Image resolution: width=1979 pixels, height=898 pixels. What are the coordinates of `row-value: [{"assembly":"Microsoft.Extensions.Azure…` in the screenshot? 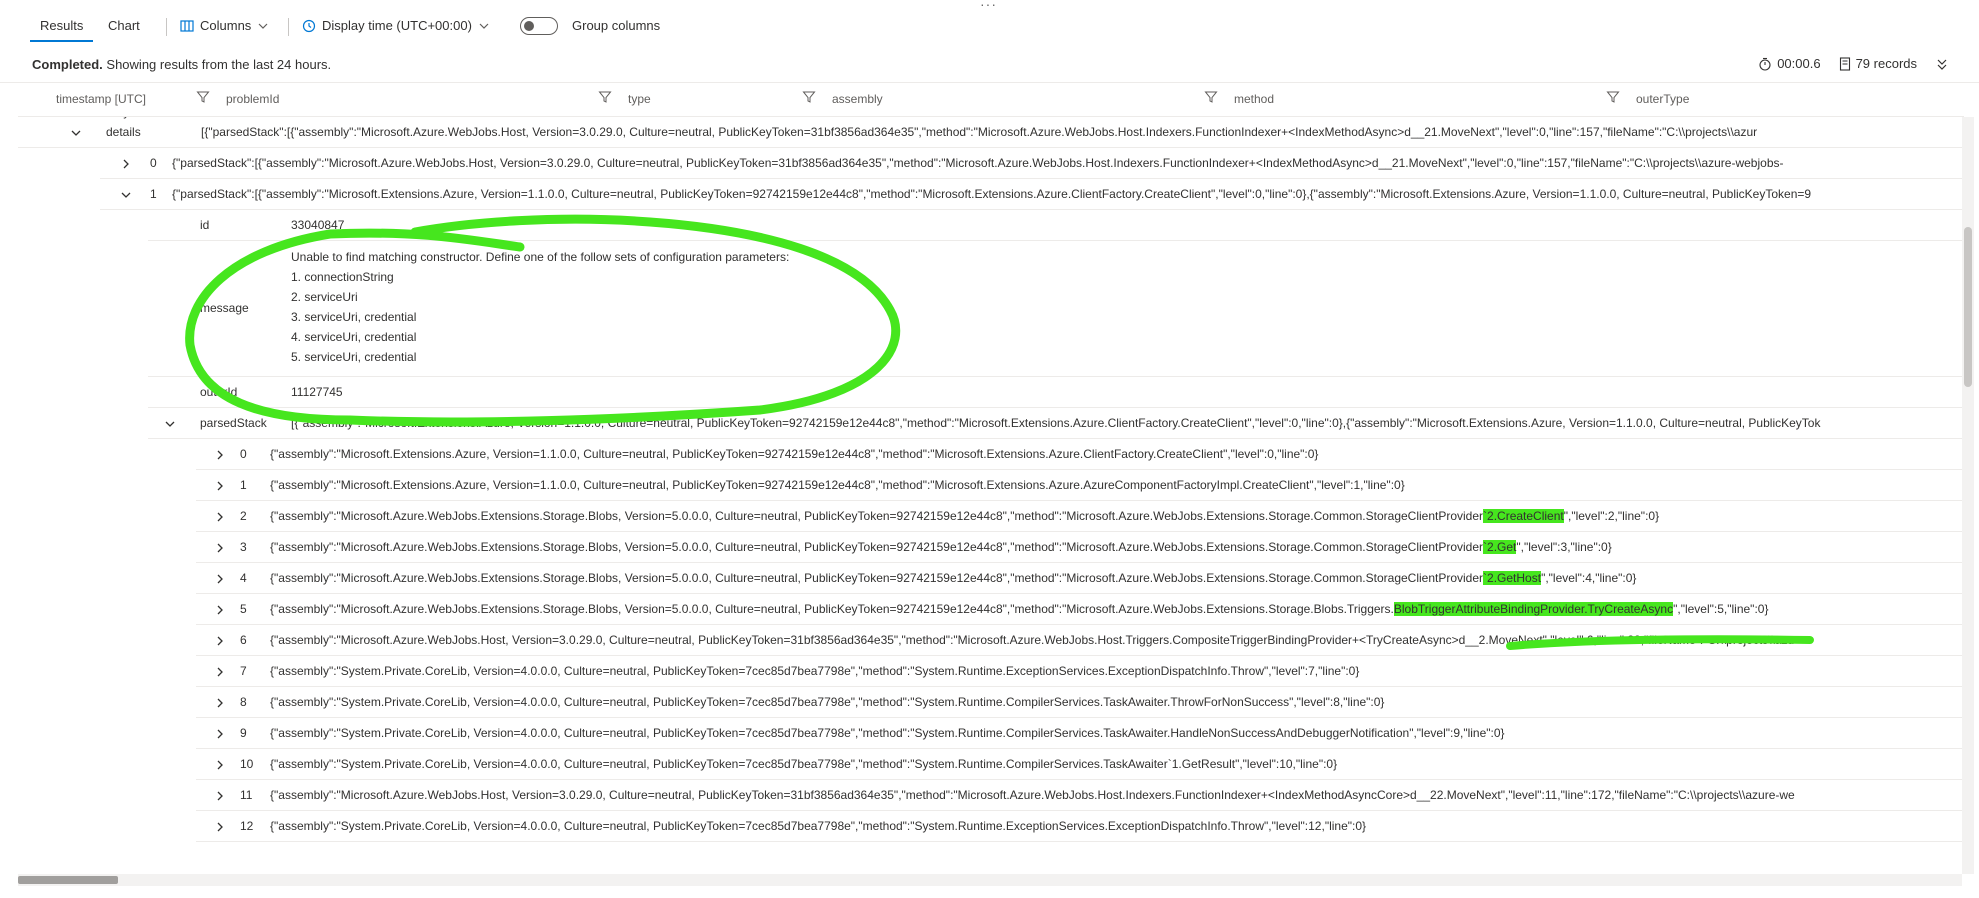 It's located at (1056, 423).